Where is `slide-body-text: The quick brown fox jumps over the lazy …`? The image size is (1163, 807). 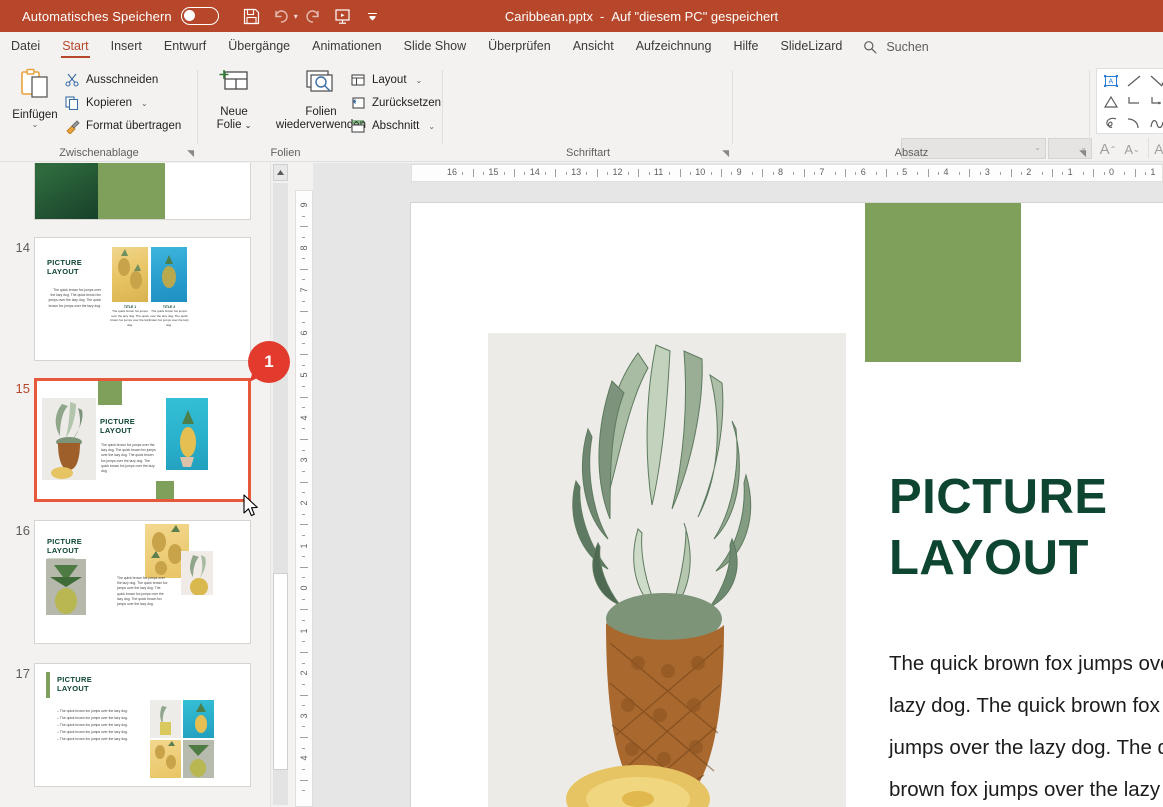 slide-body-text: The quick brown fox jumps over the lazy … is located at coordinates (1026, 725).